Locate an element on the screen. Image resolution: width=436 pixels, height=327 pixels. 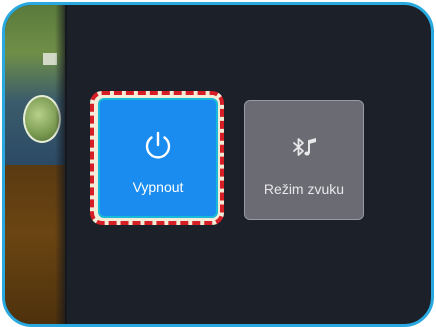
power-off-label: Vypnout is located at coordinates (158, 187).